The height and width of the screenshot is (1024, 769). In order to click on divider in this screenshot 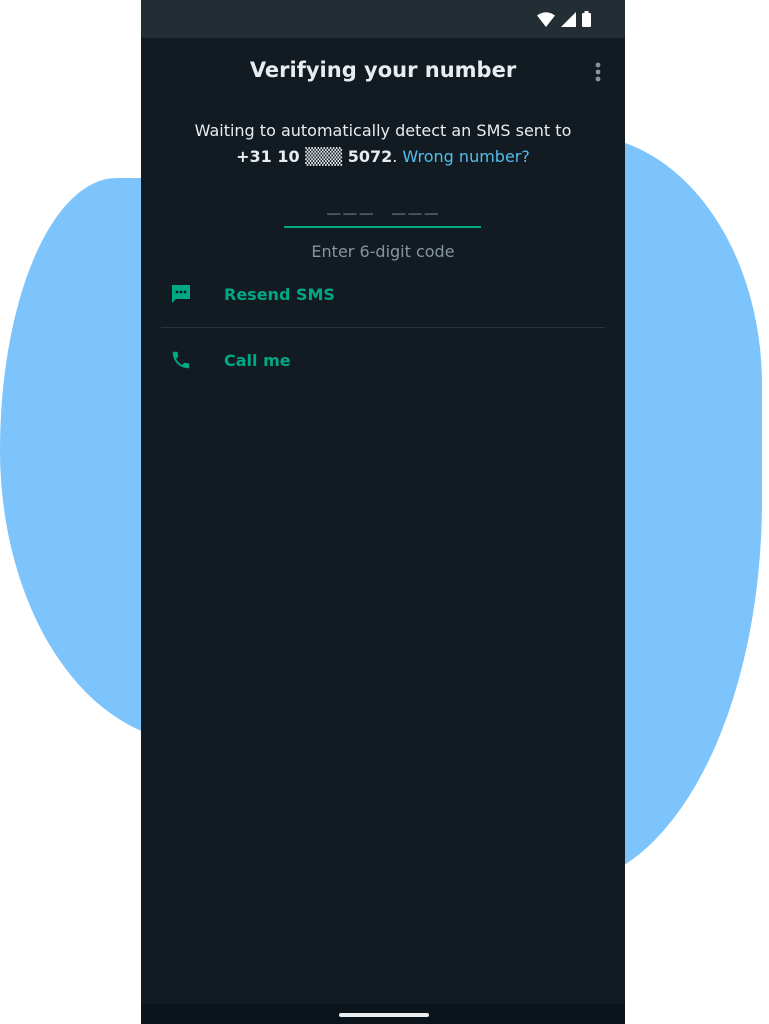, I will do `click(383, 327)`.